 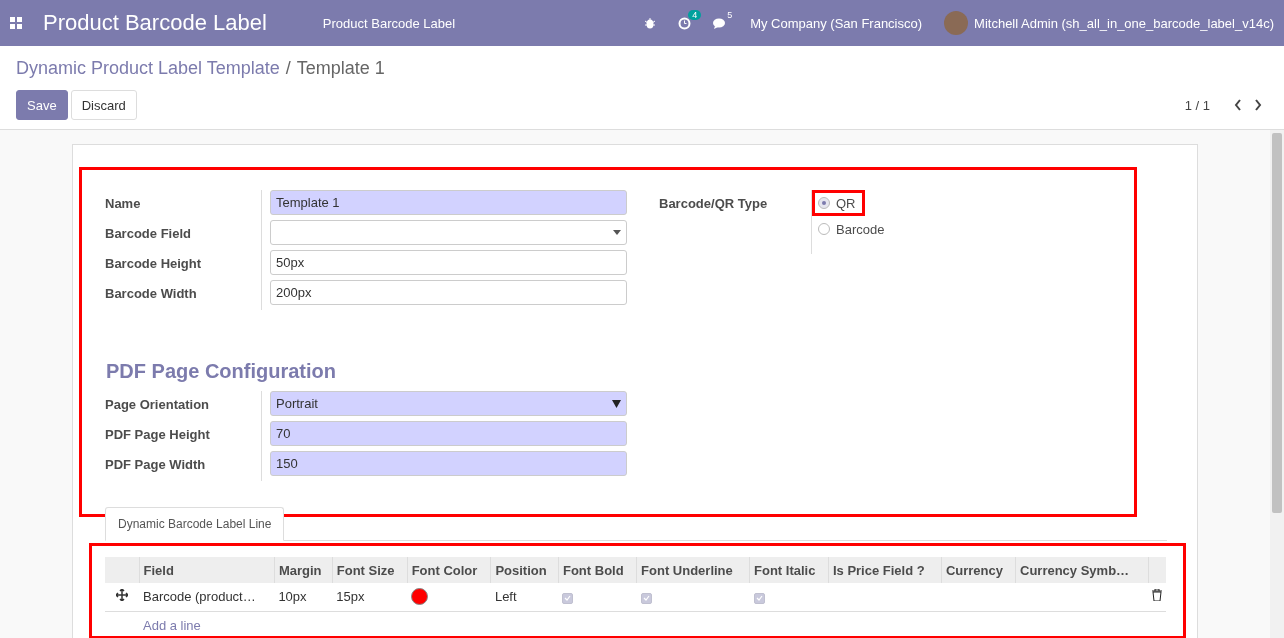 I want to click on field-label: PDF Page Width, so click(x=183, y=466).